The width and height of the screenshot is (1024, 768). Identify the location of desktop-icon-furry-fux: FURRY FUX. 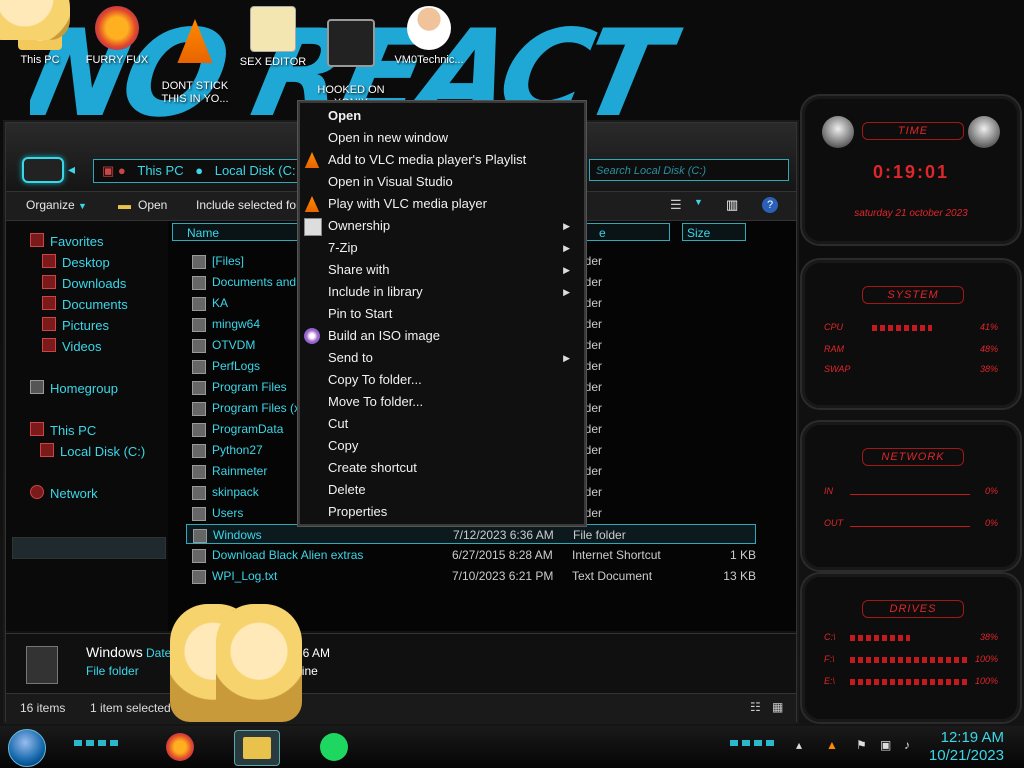
(117, 36).